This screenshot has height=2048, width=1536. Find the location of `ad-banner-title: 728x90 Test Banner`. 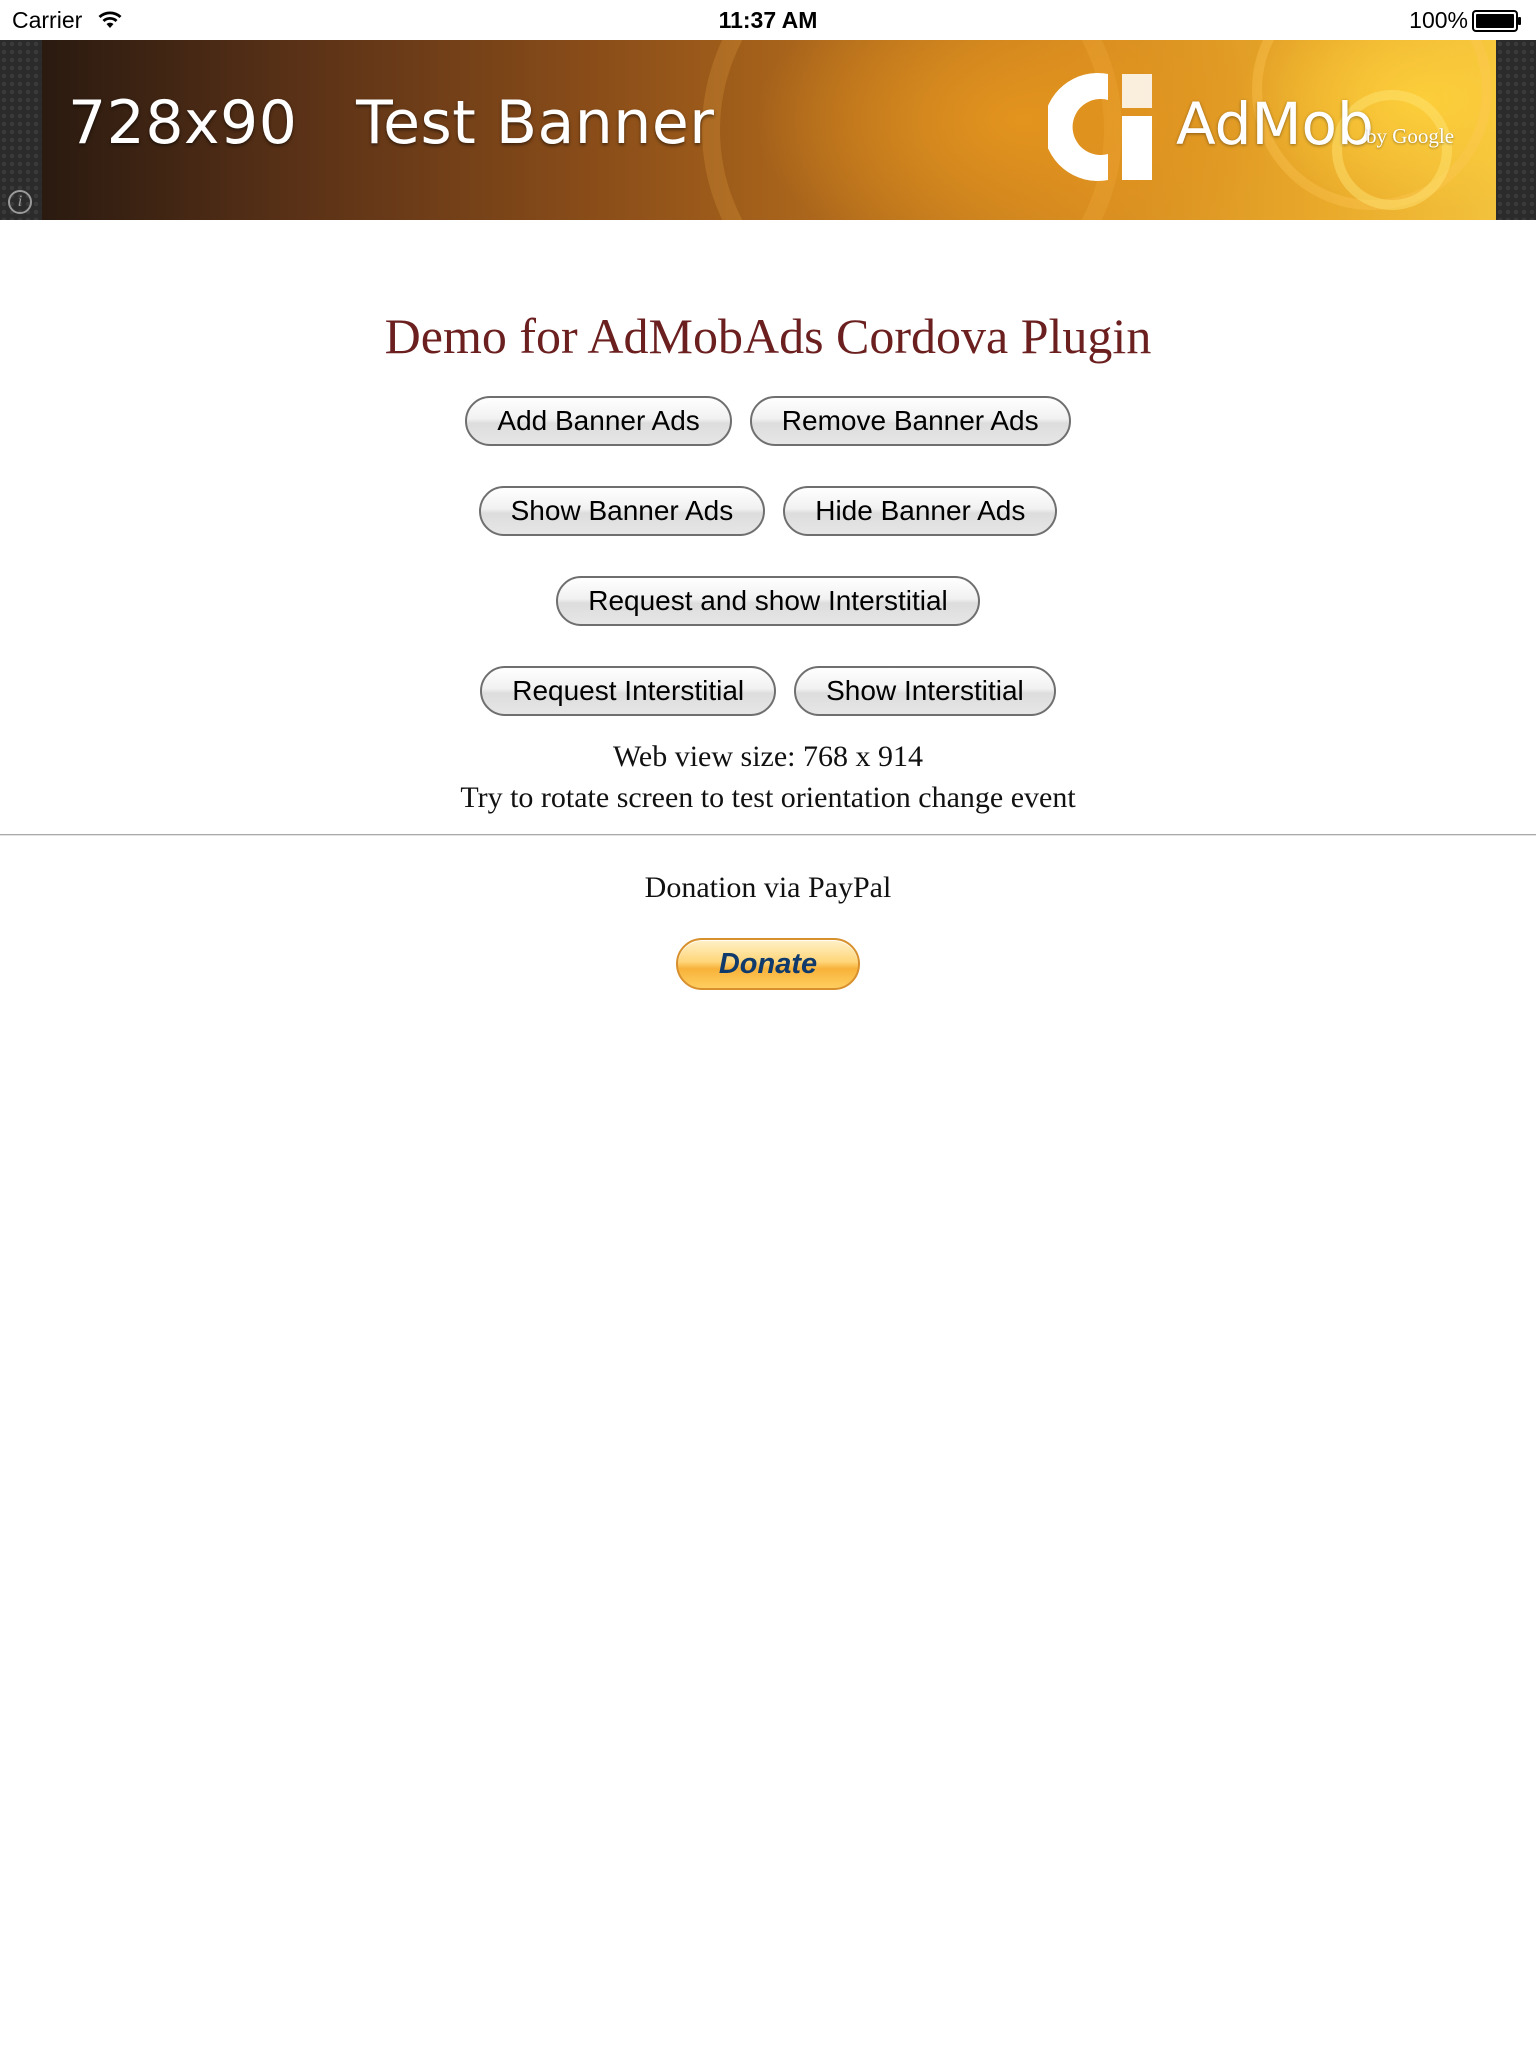

ad-banner-title: 728x90 Test Banner is located at coordinates (391, 123).